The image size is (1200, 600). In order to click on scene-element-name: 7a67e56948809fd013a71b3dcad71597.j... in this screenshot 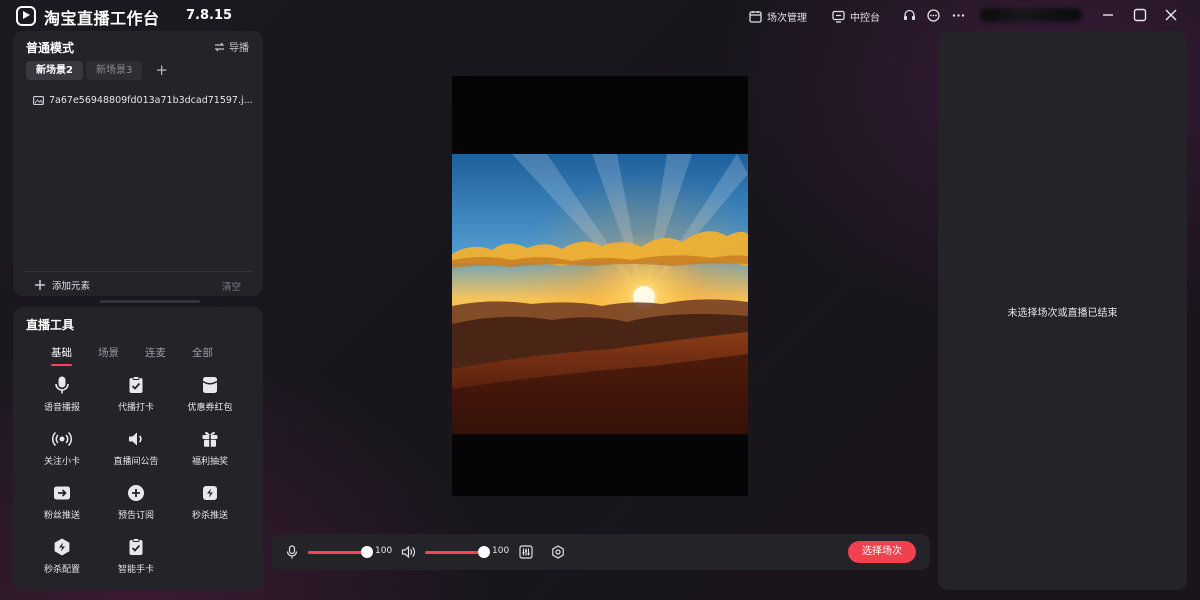, I will do `click(151, 100)`.